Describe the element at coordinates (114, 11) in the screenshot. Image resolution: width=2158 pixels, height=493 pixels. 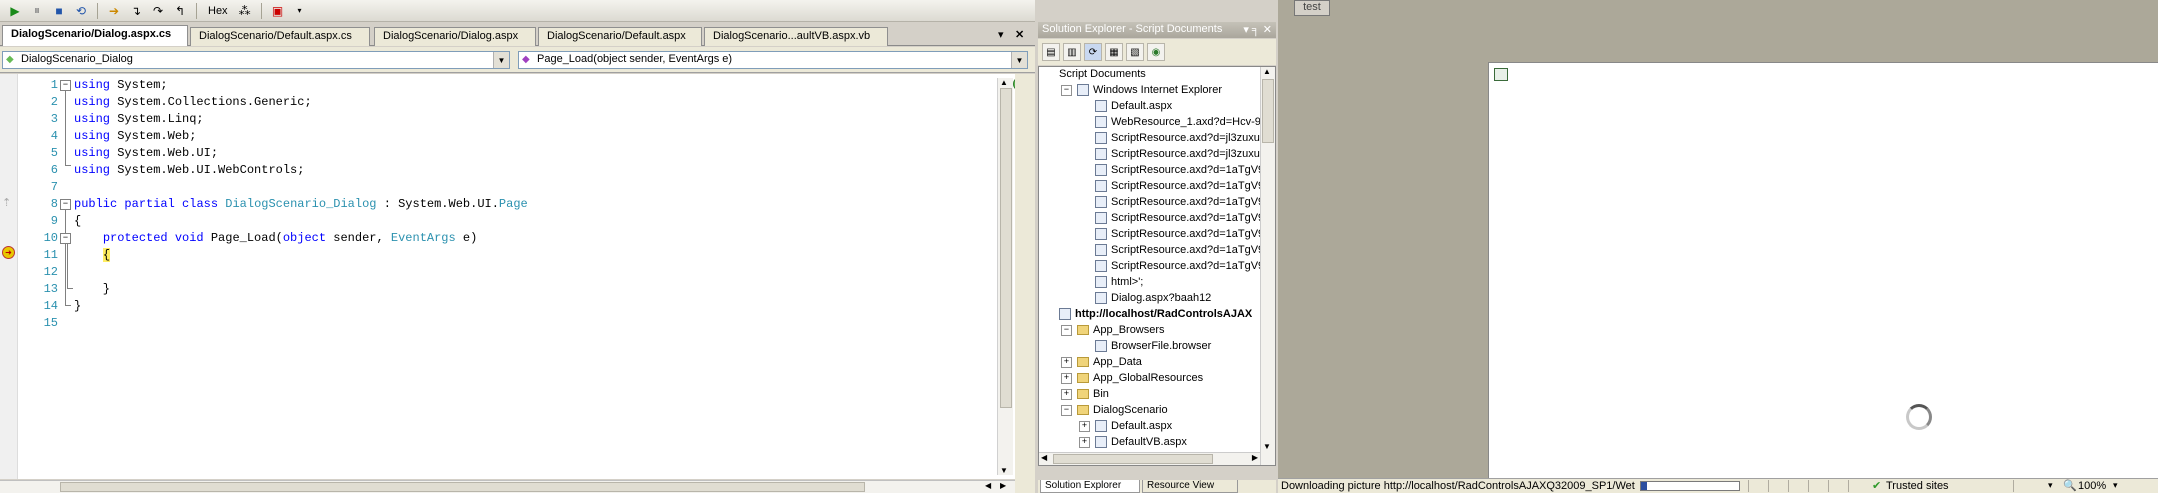
I see `show-next-statement-icon: ➔` at that location.